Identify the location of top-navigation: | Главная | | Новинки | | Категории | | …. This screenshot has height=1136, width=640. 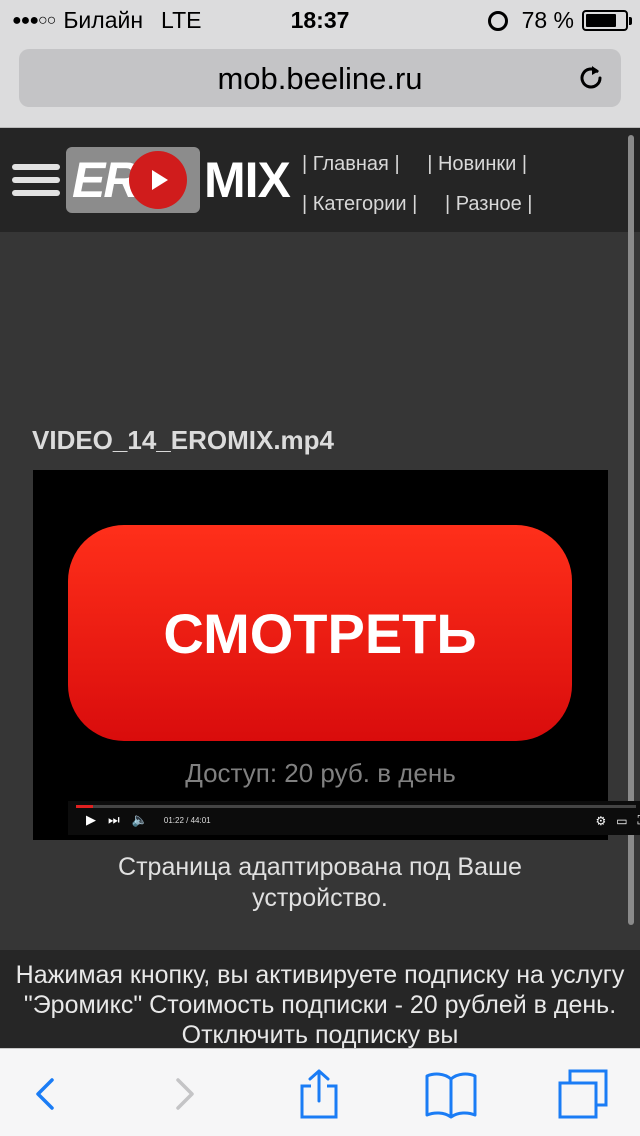
(467, 184).